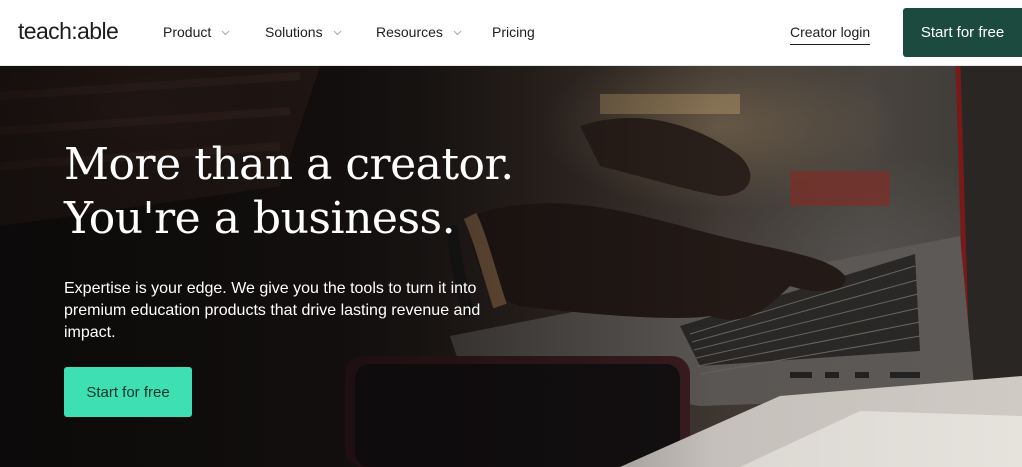 The width and height of the screenshot is (1022, 467). What do you see at coordinates (830, 34) in the screenshot?
I see `creator-login-link: Creator login` at bounding box center [830, 34].